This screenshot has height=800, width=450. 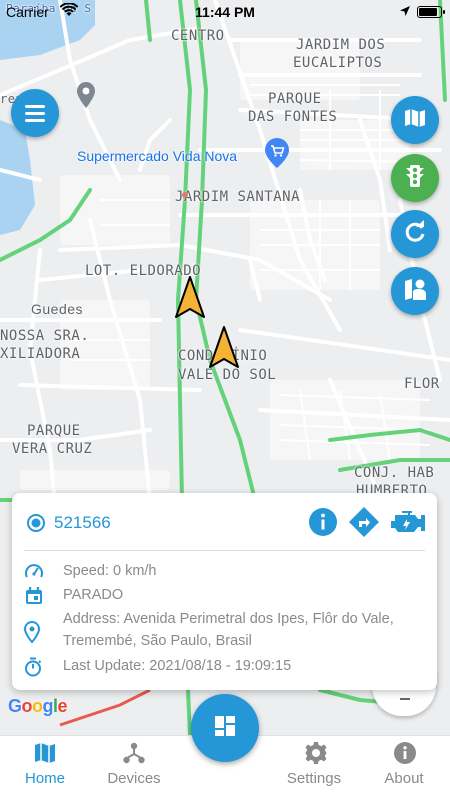 I want to click on nav-home-label: Home, so click(x=44, y=778).